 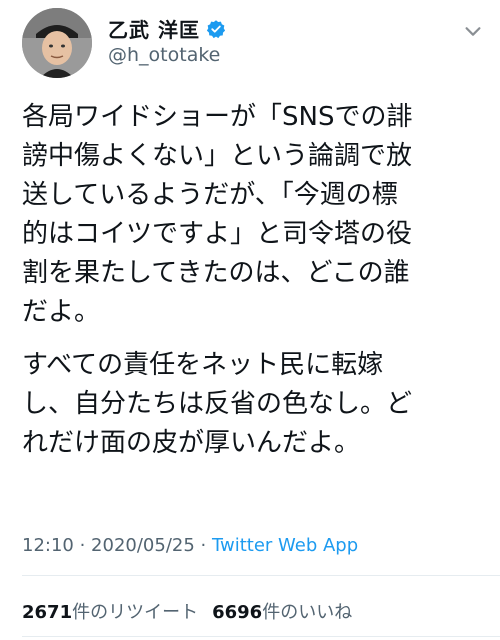 I want to click on display-name: 乙武 洋匡, so click(x=154, y=28).